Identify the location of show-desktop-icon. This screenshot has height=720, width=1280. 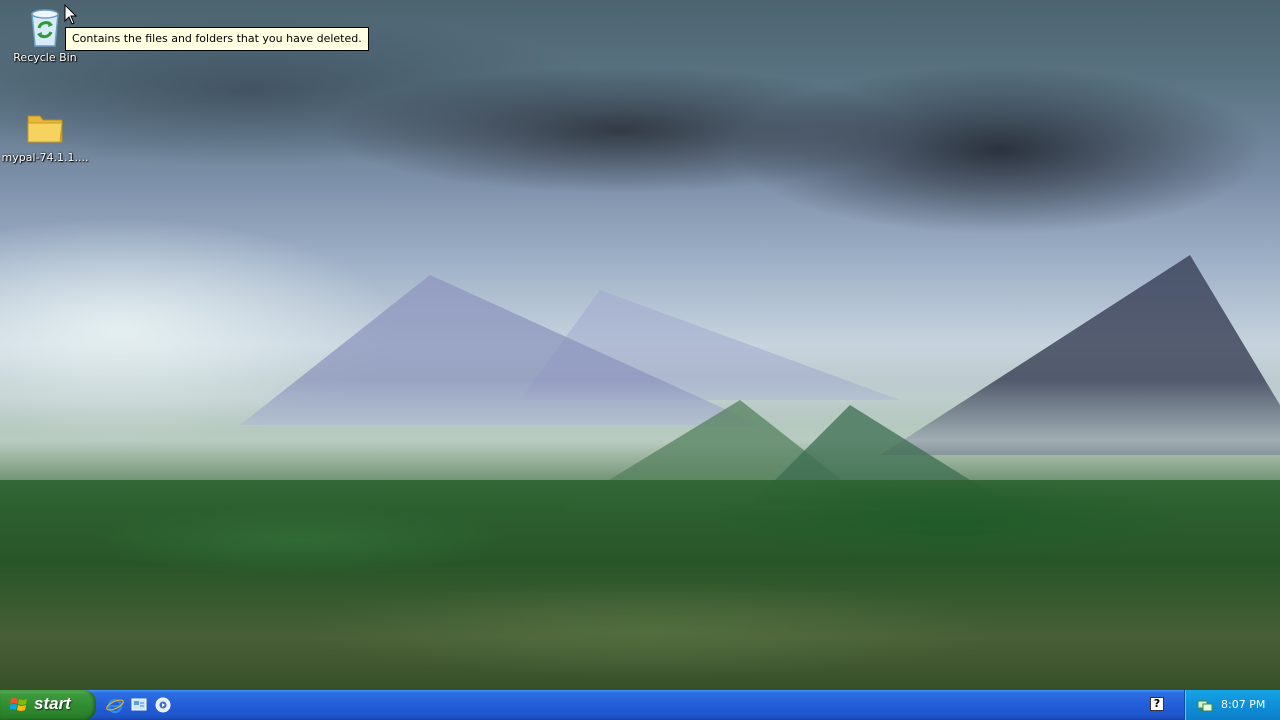
(139, 705).